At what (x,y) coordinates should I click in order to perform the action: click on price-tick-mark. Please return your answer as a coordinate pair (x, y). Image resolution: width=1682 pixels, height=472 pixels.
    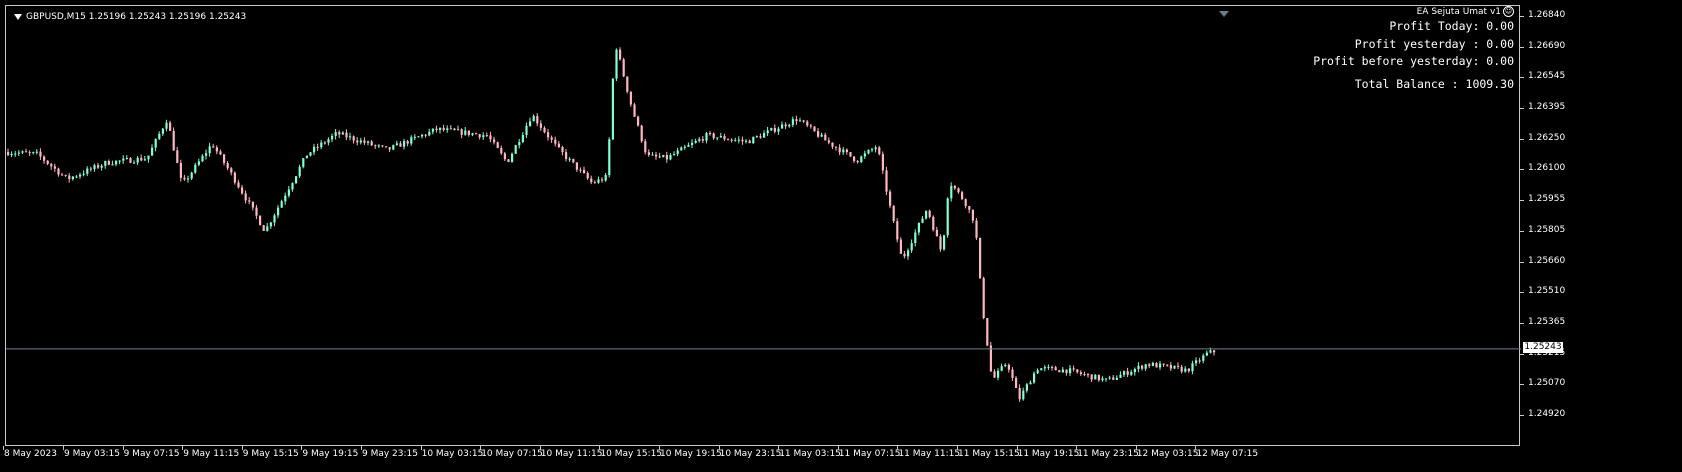
    Looking at the image, I should click on (1522, 201).